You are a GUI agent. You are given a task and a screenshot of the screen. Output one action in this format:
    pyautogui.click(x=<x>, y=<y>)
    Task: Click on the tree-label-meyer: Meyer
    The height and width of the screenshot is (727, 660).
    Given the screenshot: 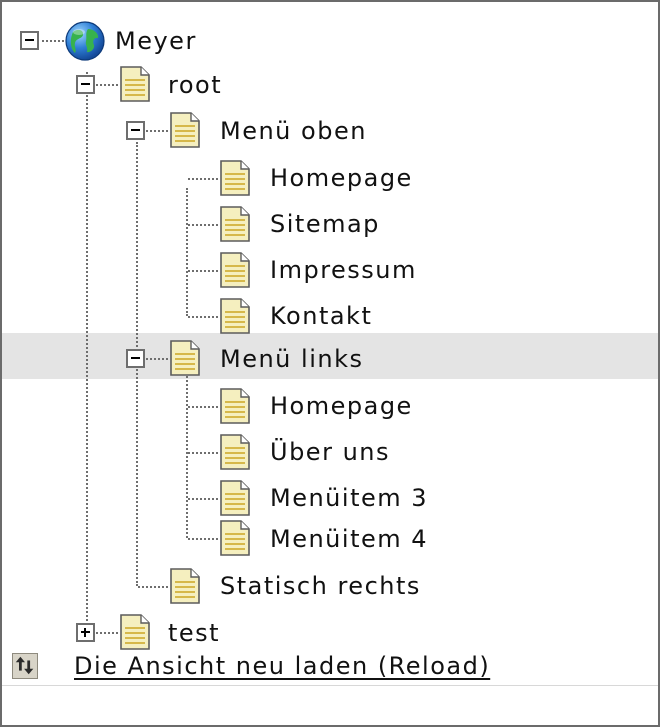 What is the action you would take?
    pyautogui.click(x=156, y=41)
    